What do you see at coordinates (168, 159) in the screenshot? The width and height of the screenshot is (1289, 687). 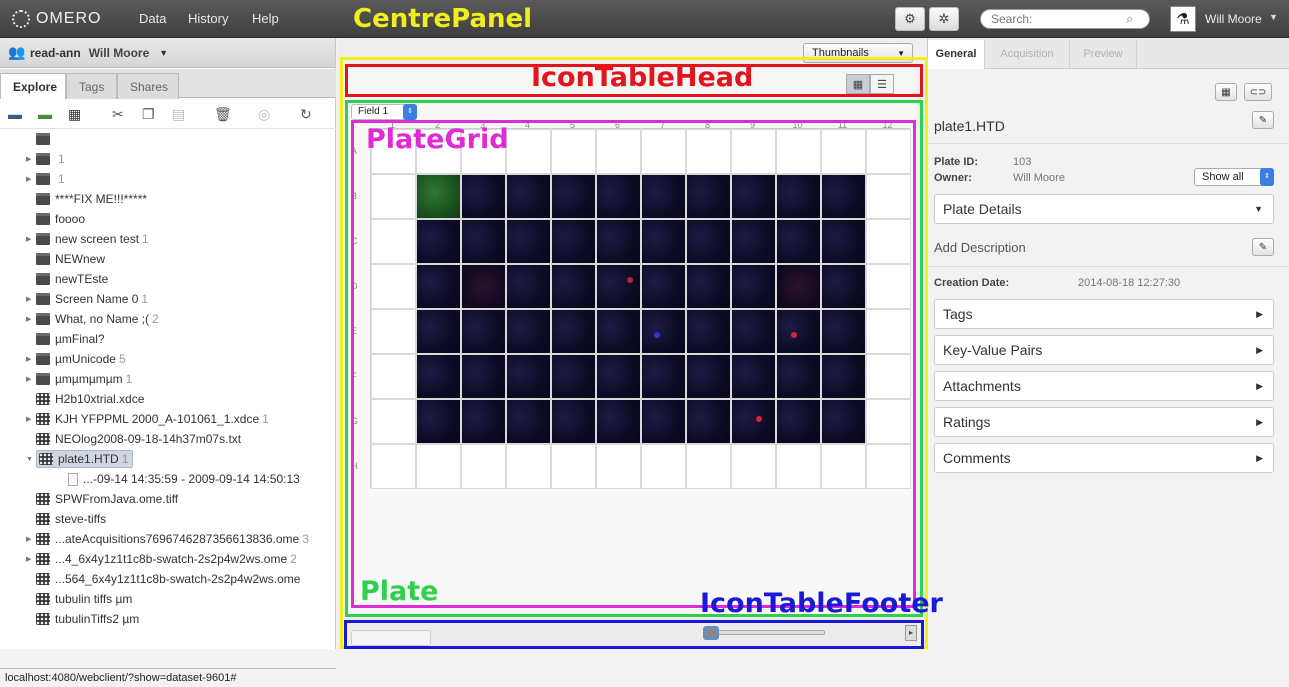 I see `tree-item: ▶ 1` at bounding box center [168, 159].